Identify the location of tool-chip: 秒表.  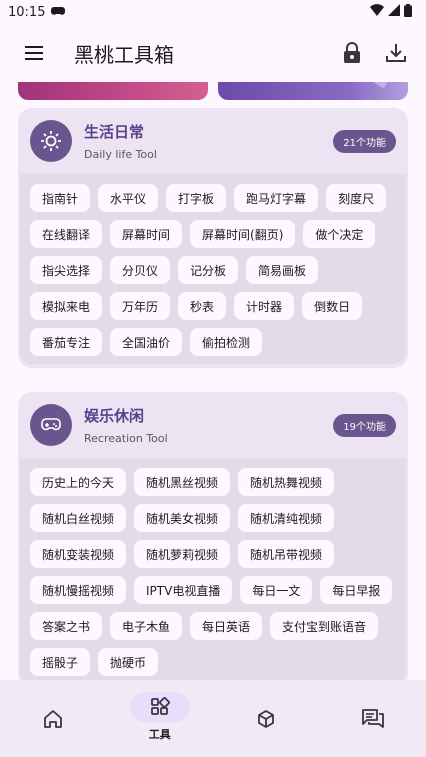
(202, 306).